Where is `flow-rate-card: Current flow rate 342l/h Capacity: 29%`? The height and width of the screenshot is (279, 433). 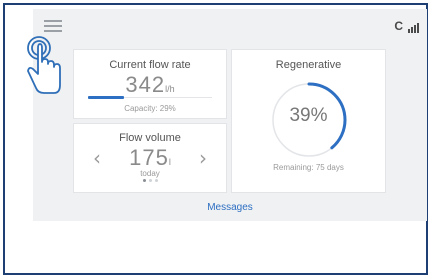 flow-rate-card: Current flow rate 342l/h Capacity: 29% is located at coordinates (150, 84).